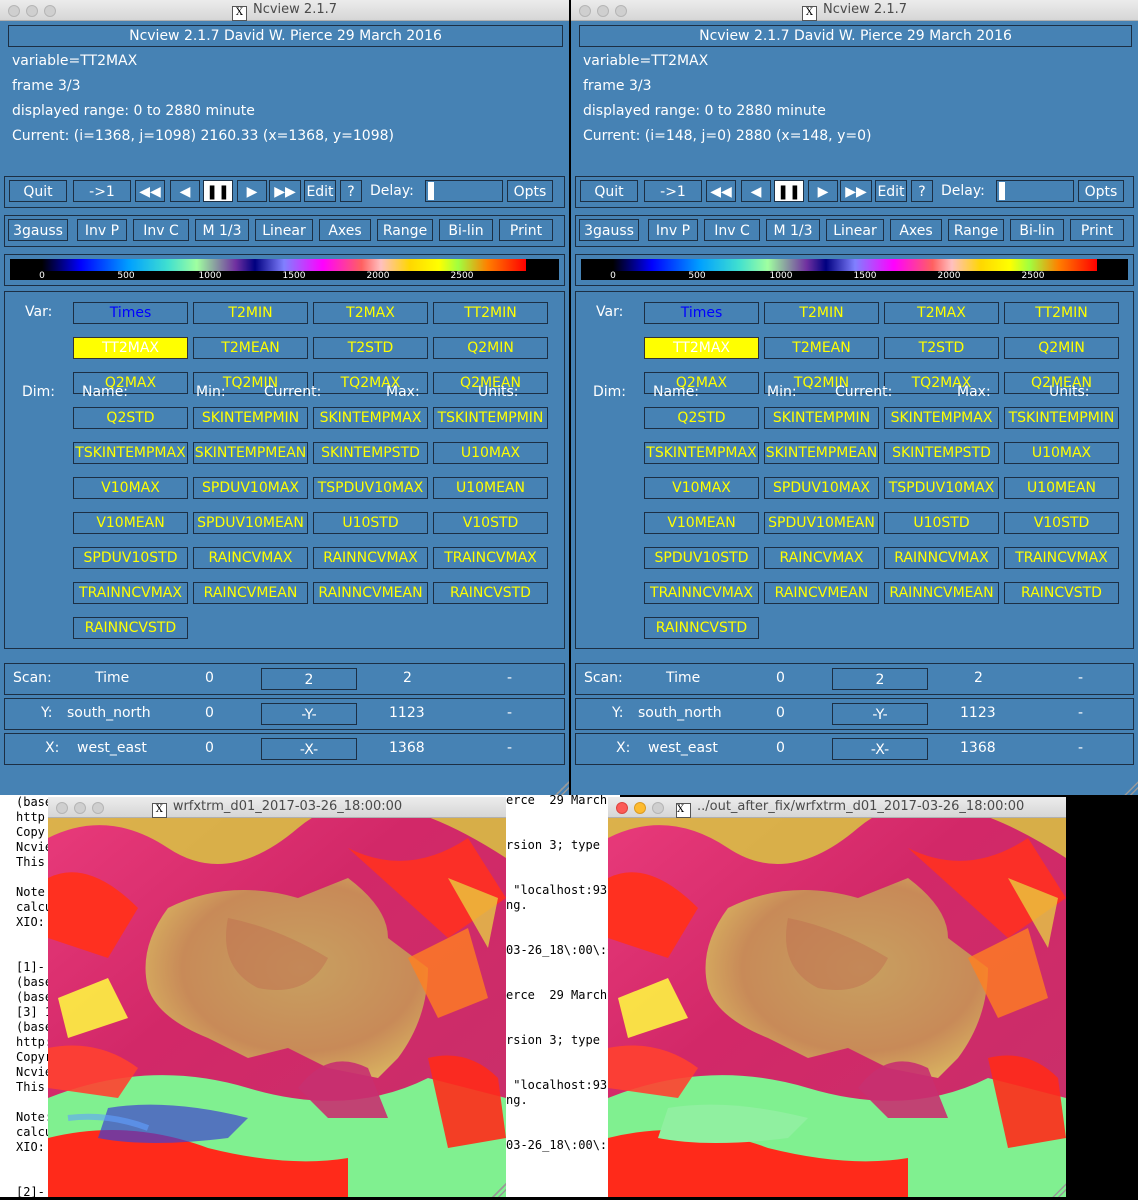 This screenshot has width=1138, height=1200. What do you see at coordinates (130, 418) in the screenshot?
I see `var-button-q2std: Q2STD` at bounding box center [130, 418].